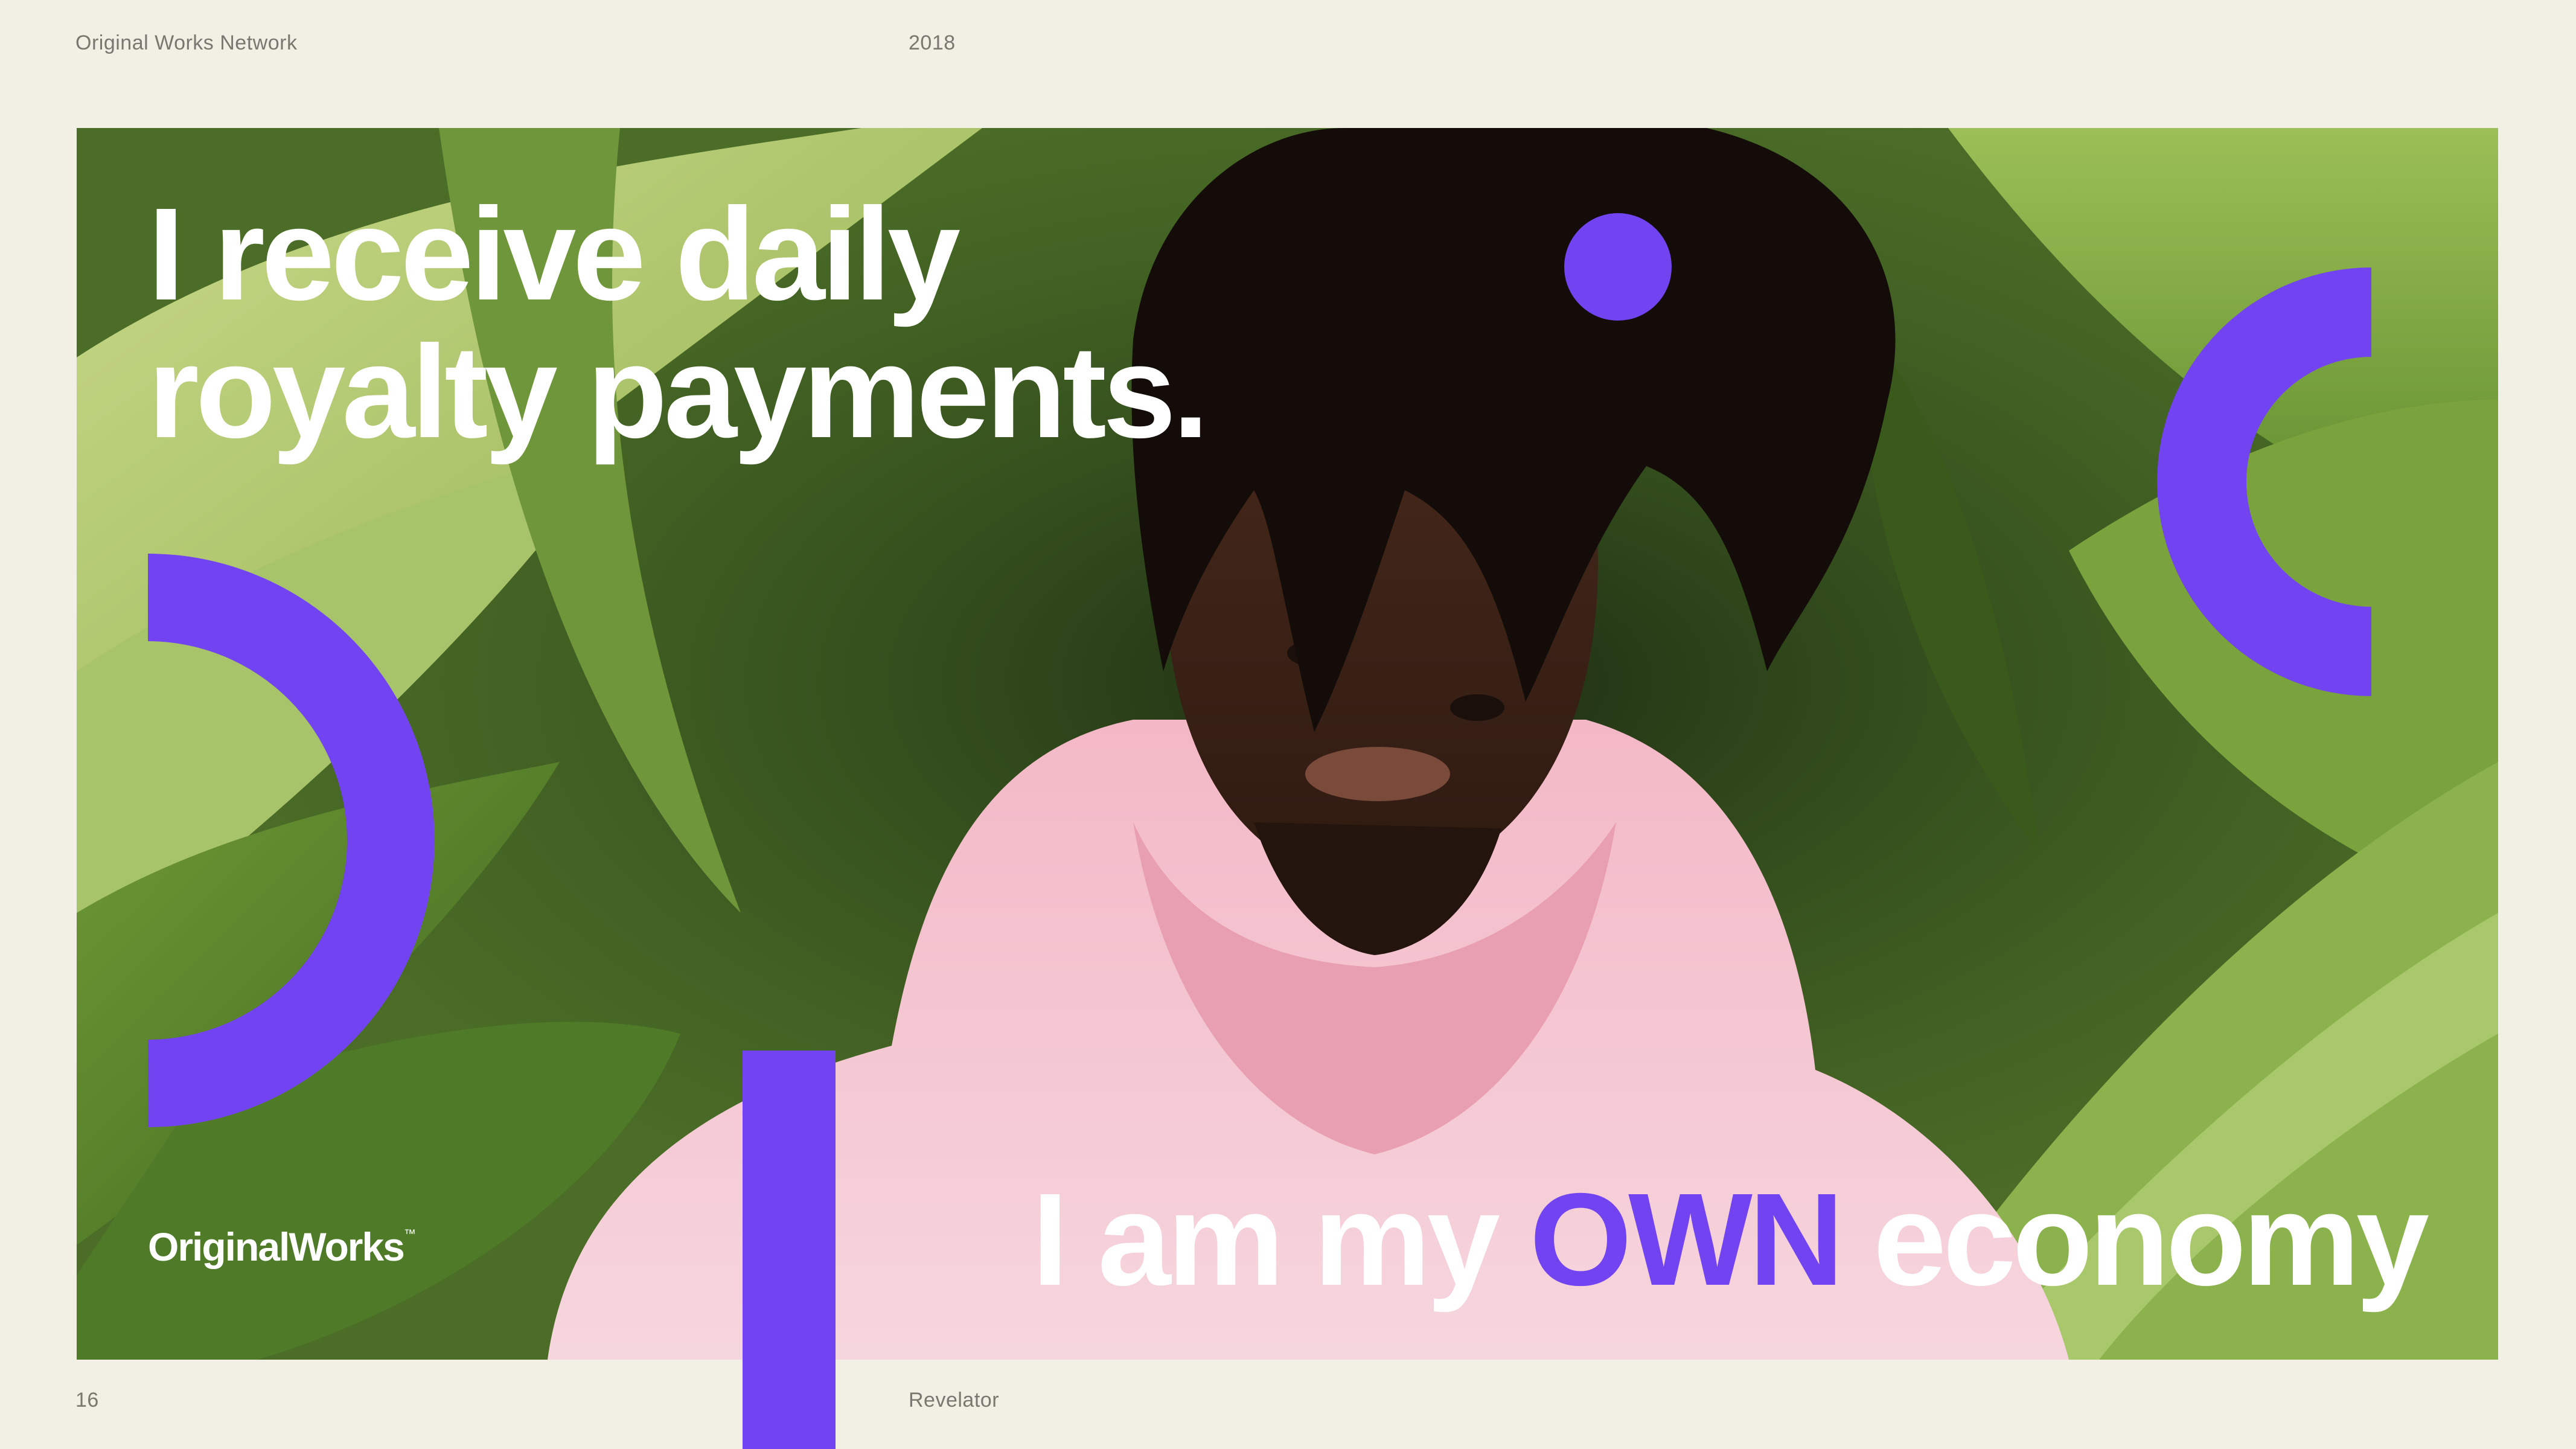  Describe the element at coordinates (1687, 1239) in the screenshot. I see `tagline-accent-word: OWN` at that location.